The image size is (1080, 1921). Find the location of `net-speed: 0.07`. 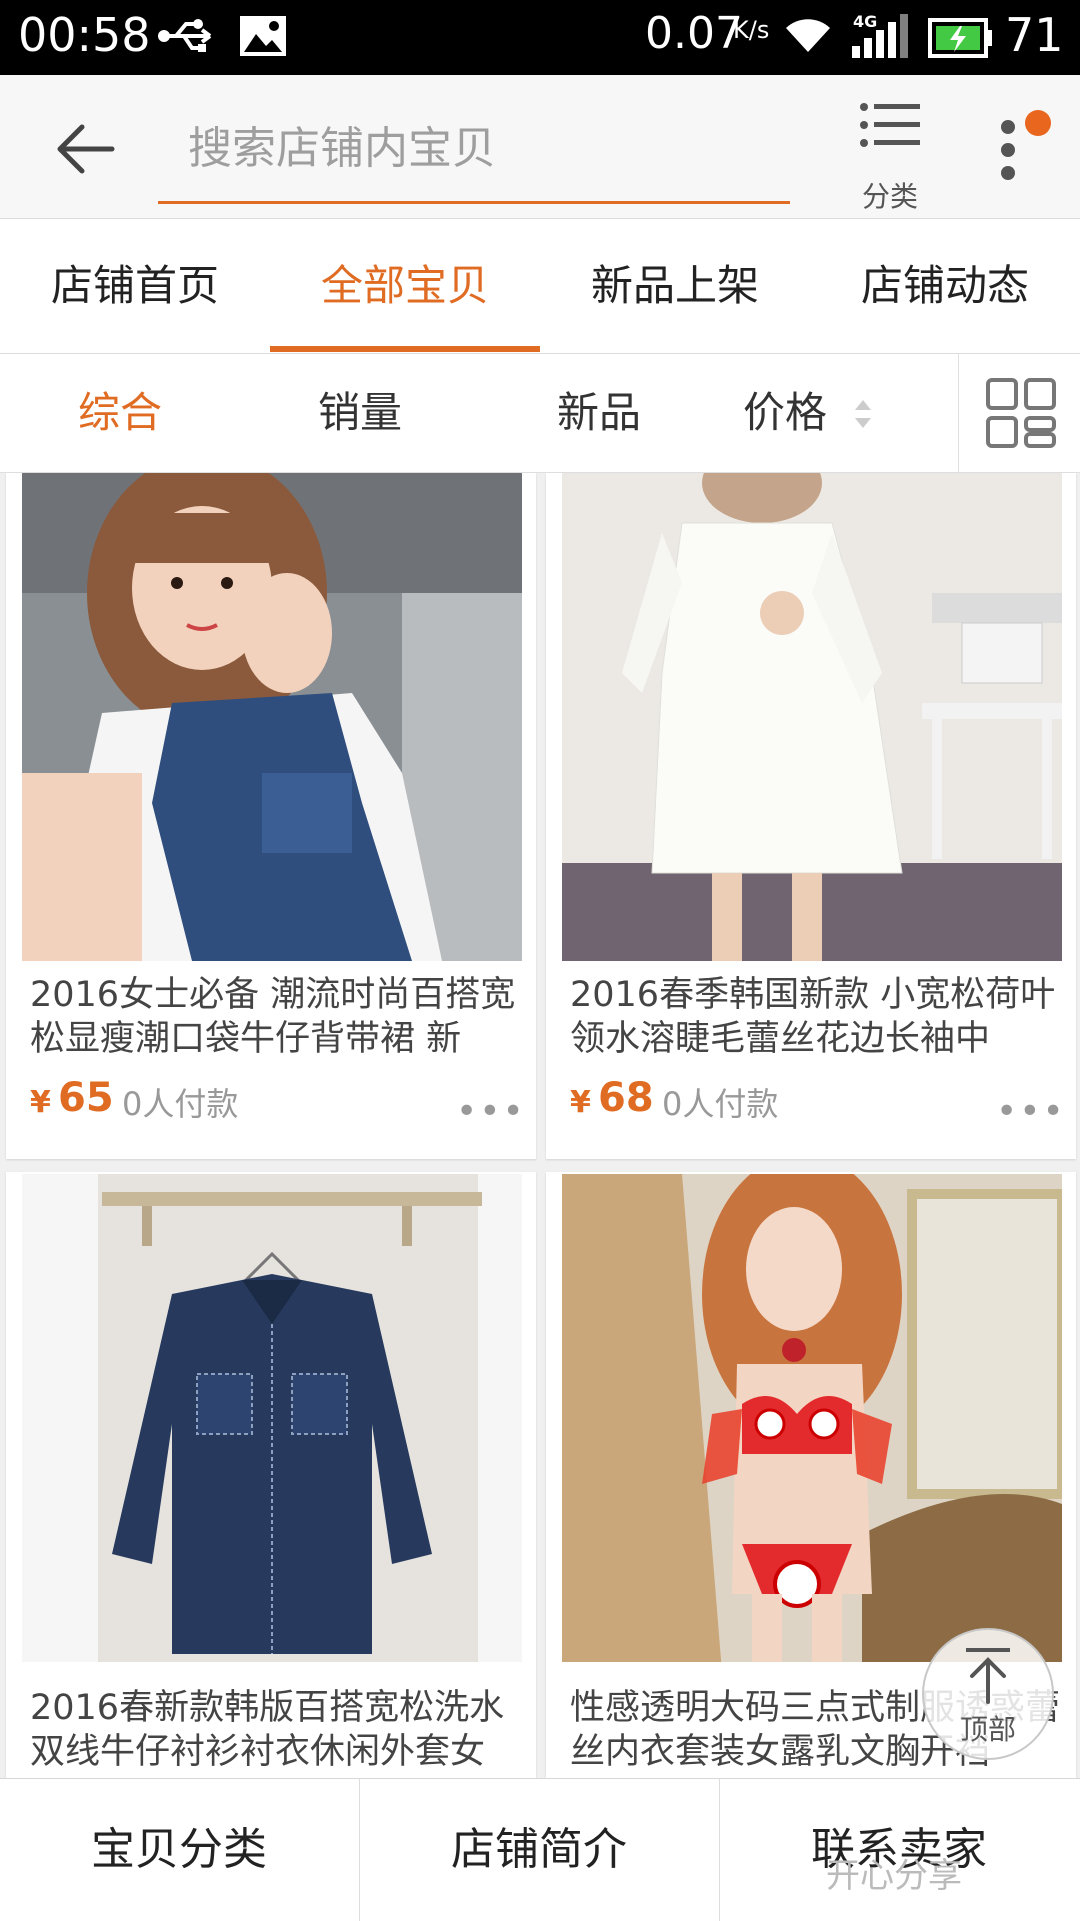

net-speed: 0.07 is located at coordinates (694, 33).